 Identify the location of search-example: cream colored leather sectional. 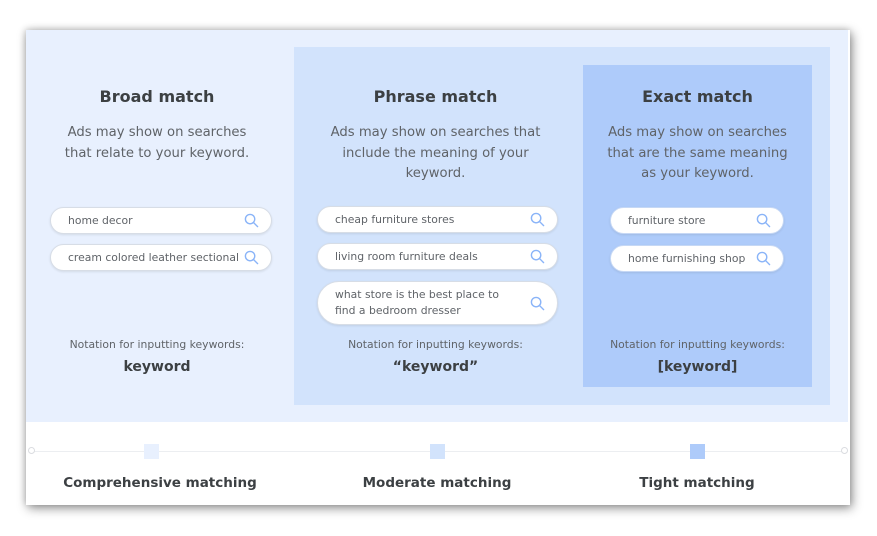
(161, 257).